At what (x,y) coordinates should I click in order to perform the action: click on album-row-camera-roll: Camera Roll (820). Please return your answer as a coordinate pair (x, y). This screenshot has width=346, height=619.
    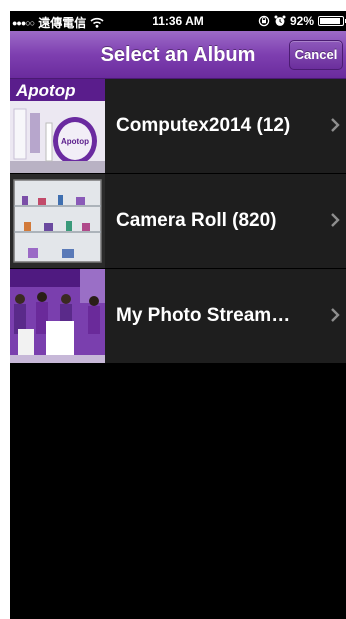
    Looking at the image, I should click on (178, 221).